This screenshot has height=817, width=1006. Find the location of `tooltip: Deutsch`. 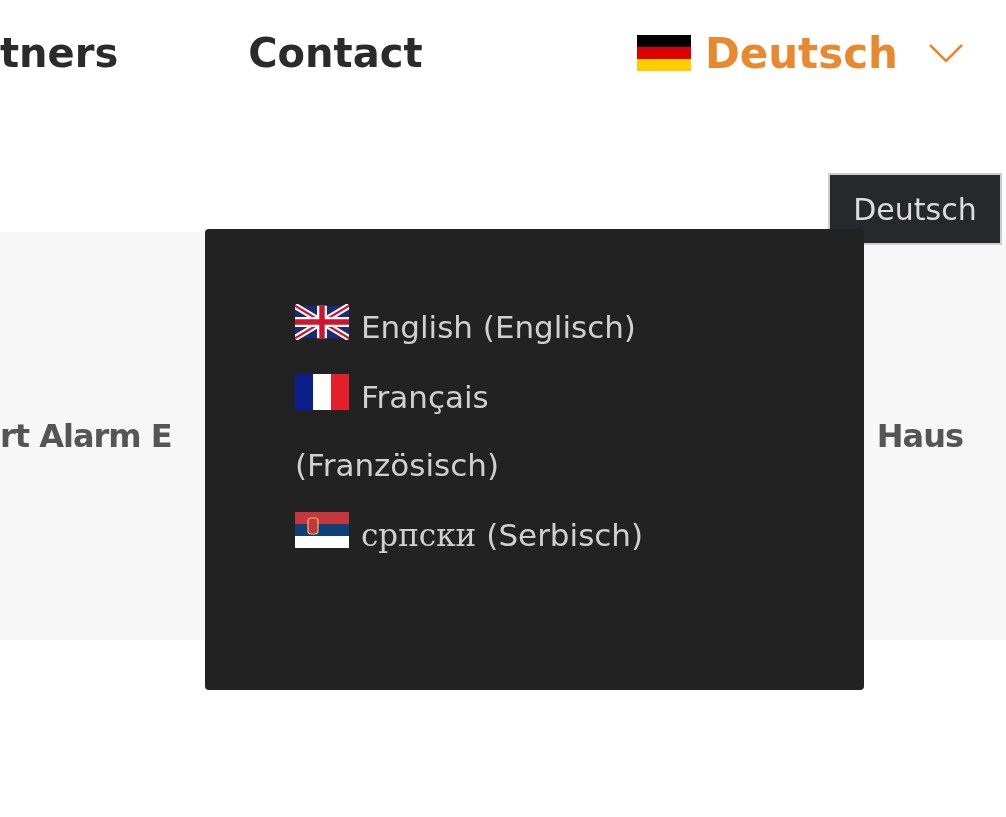

tooltip: Deutsch is located at coordinates (915, 209).